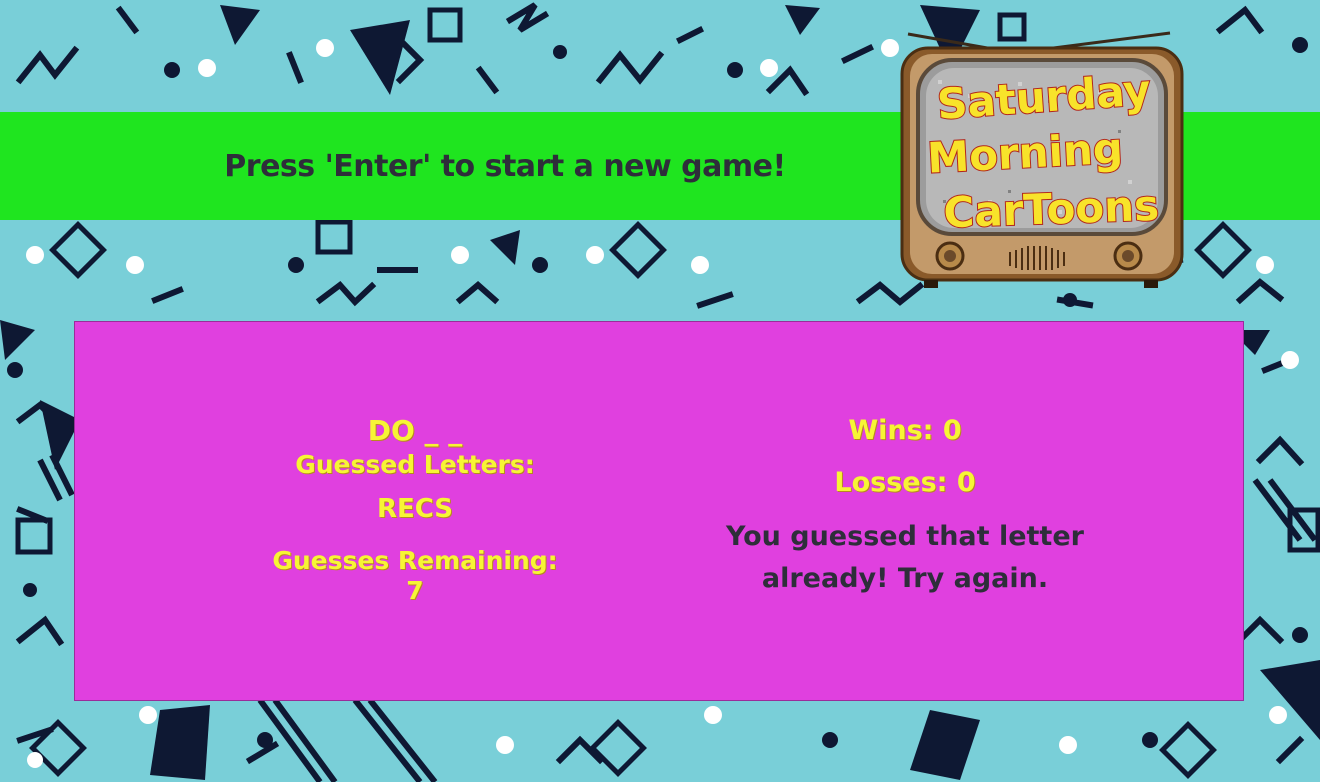  Describe the element at coordinates (1025, 153) in the screenshot. I see `logo-line-2: Morning` at that location.